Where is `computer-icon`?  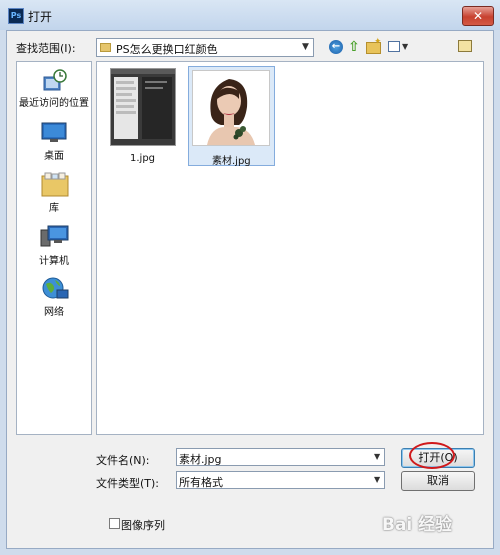 computer-icon is located at coordinates (54, 236).